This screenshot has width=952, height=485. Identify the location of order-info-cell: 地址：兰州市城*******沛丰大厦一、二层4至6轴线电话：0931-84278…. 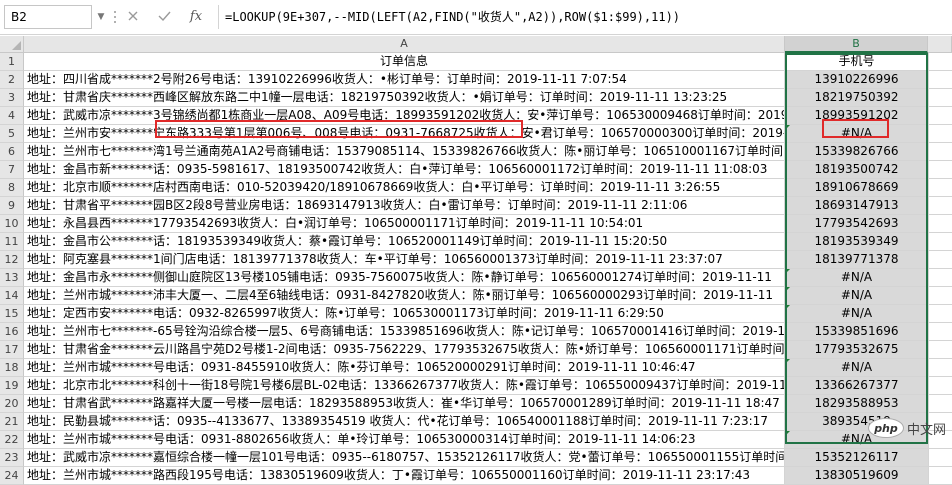
(404, 296).